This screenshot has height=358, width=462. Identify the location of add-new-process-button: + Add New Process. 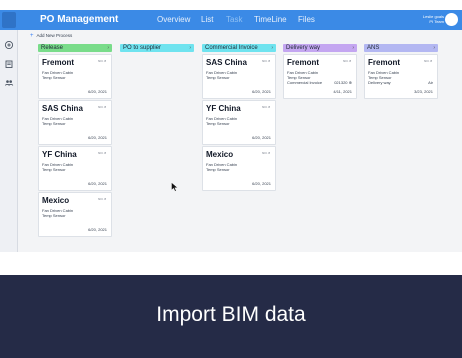
(51, 36).